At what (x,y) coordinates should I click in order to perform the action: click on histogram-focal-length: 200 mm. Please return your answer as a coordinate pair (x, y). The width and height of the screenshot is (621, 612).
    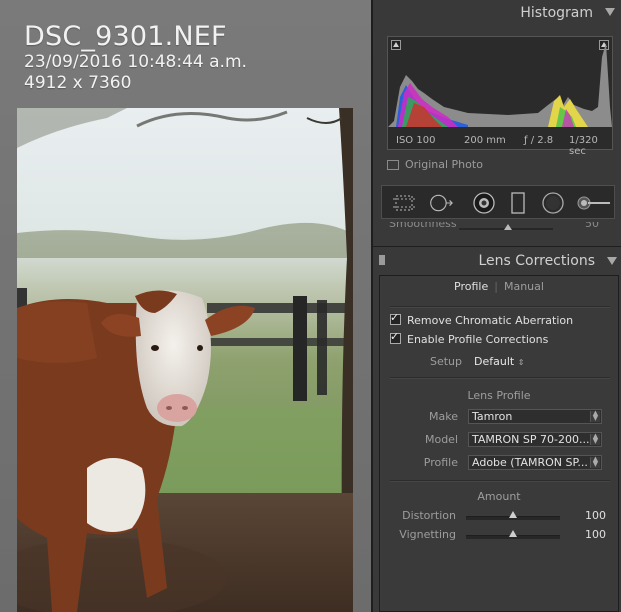
    Looking at the image, I should click on (485, 140).